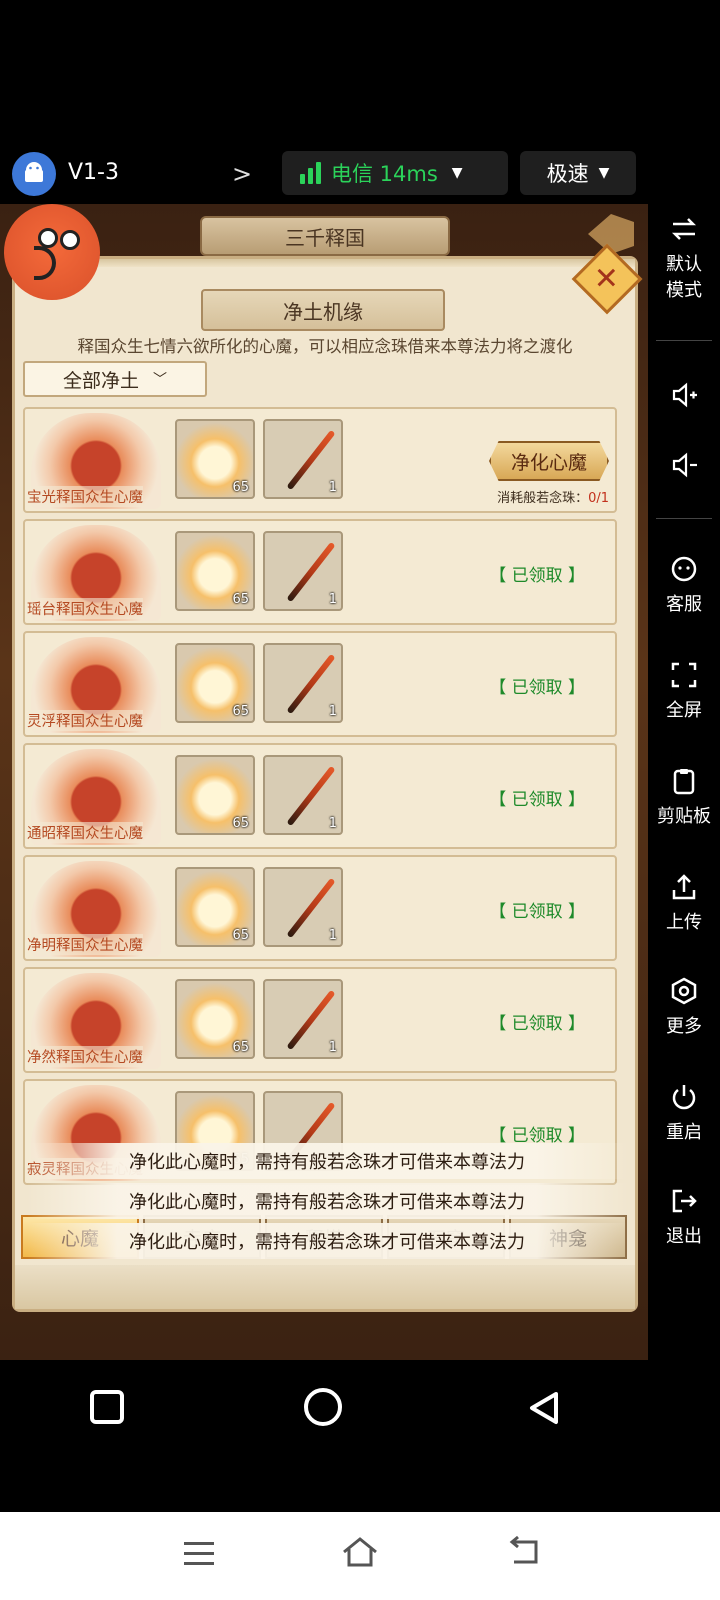 The height and width of the screenshot is (1600, 720). I want to click on chevron-down-icon: ﹀, so click(160, 380).